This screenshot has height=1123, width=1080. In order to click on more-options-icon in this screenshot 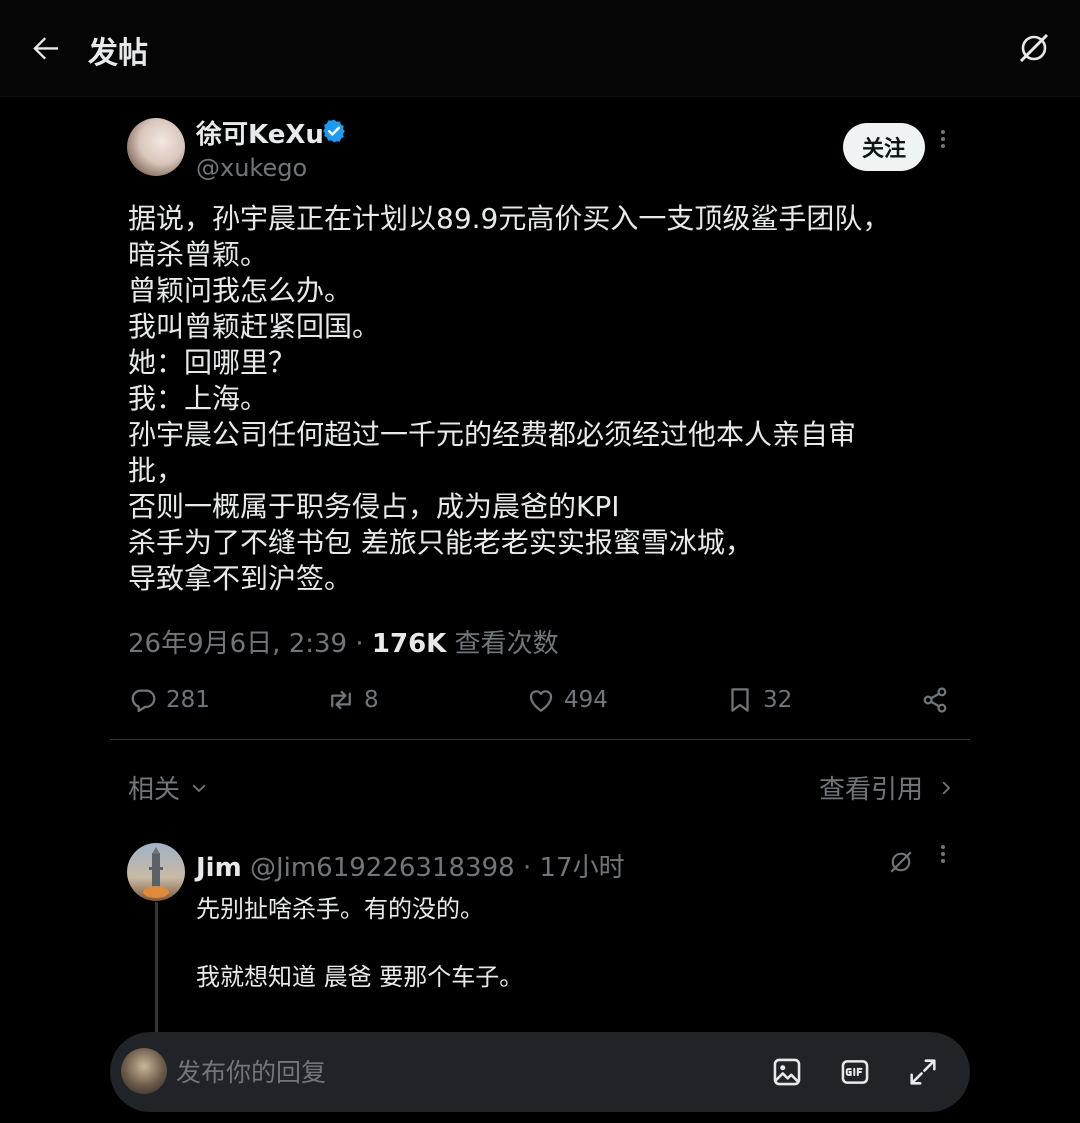, I will do `click(943, 147)`.